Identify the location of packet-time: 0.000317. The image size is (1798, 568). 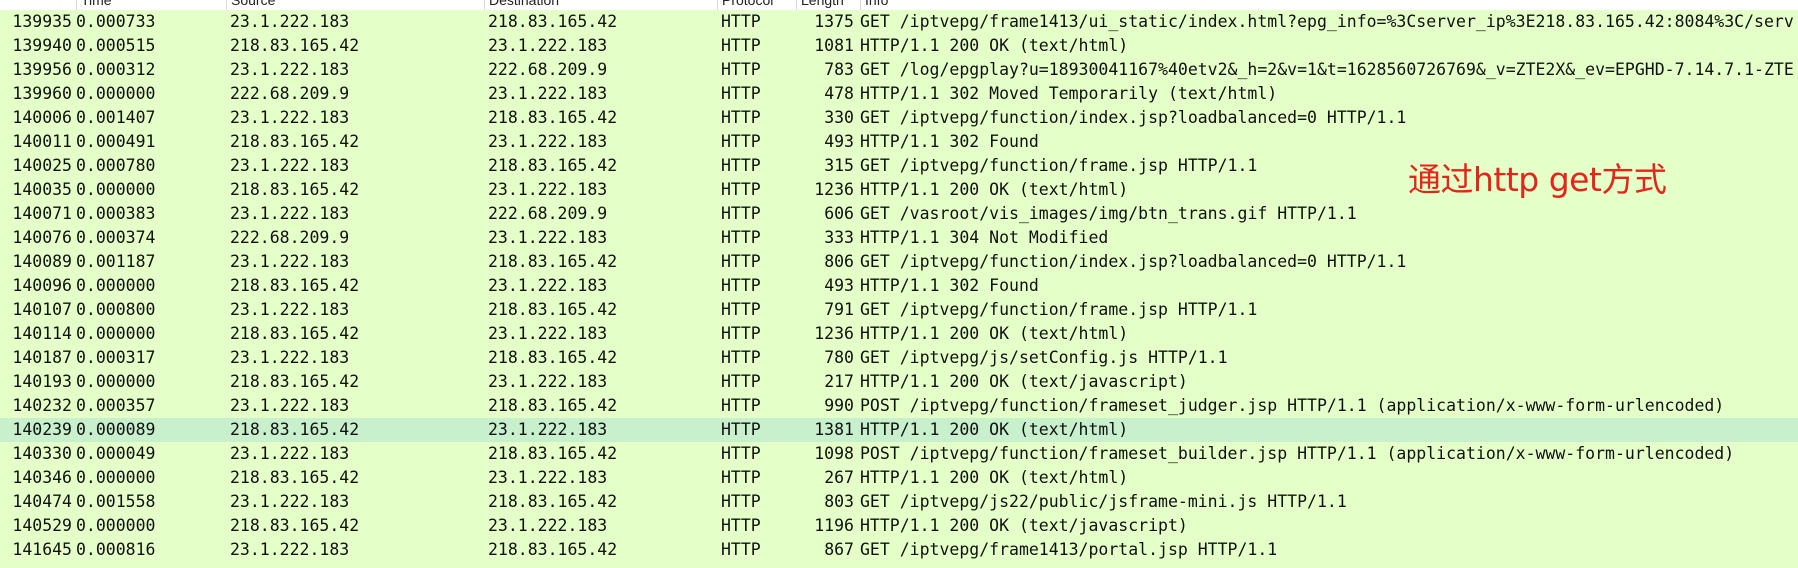
(116, 357).